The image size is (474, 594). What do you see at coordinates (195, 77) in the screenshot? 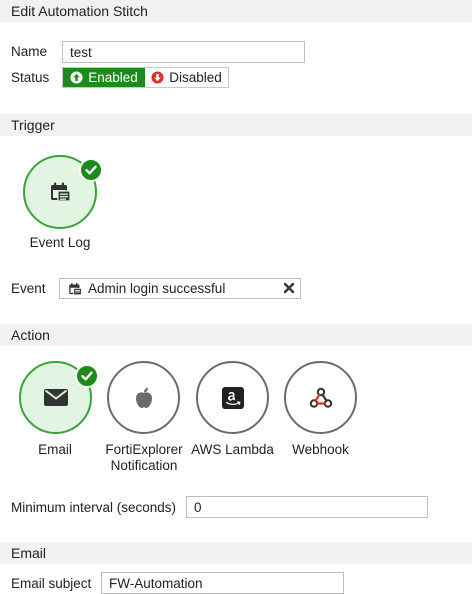
I see `status-disabled-label: Disabled` at bounding box center [195, 77].